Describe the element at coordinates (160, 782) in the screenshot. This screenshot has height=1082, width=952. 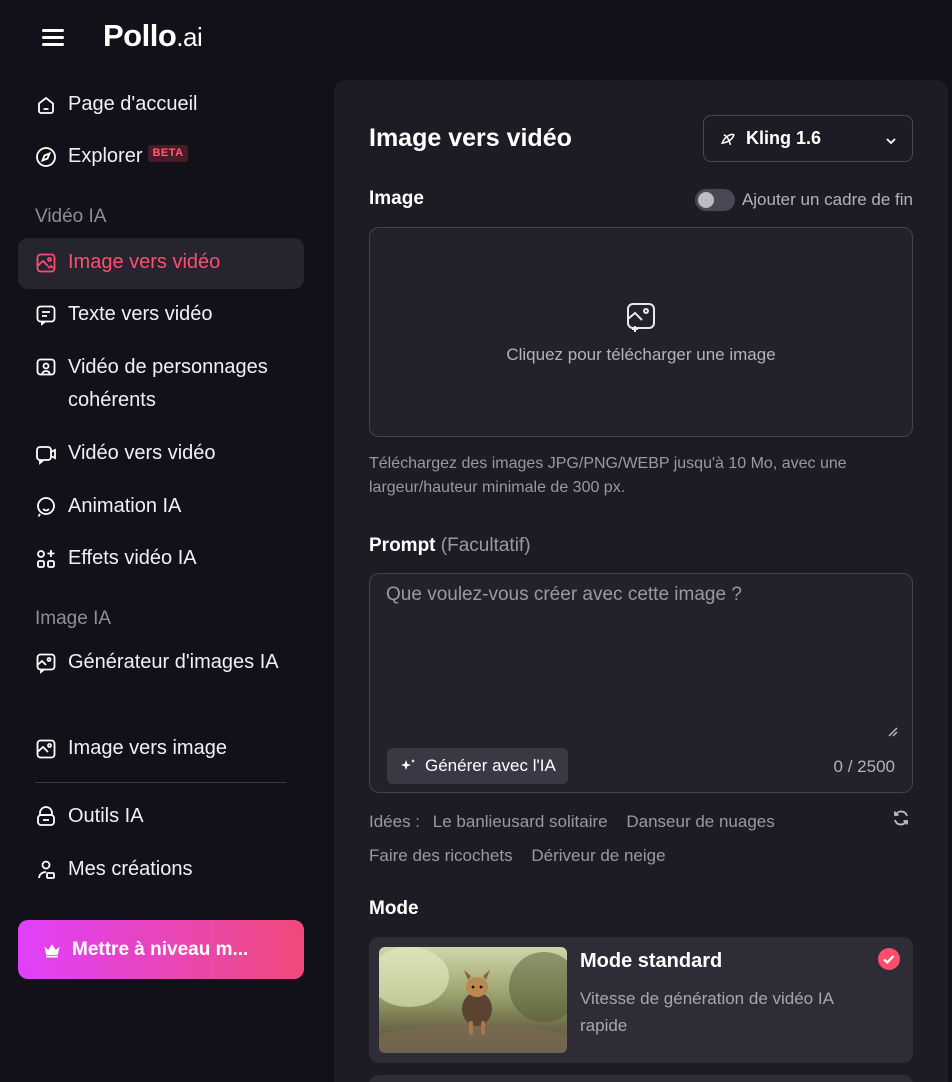
I see `sidebar-divider` at that location.